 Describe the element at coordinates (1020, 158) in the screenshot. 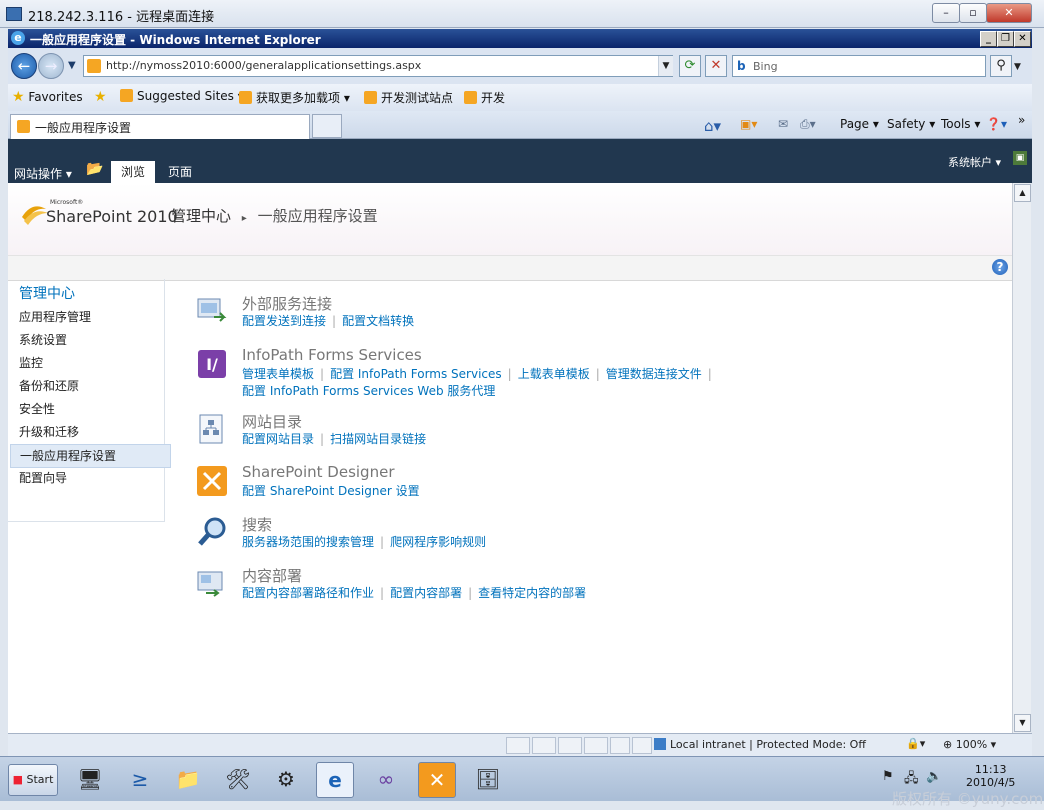

I see `user-icon: ▣` at that location.